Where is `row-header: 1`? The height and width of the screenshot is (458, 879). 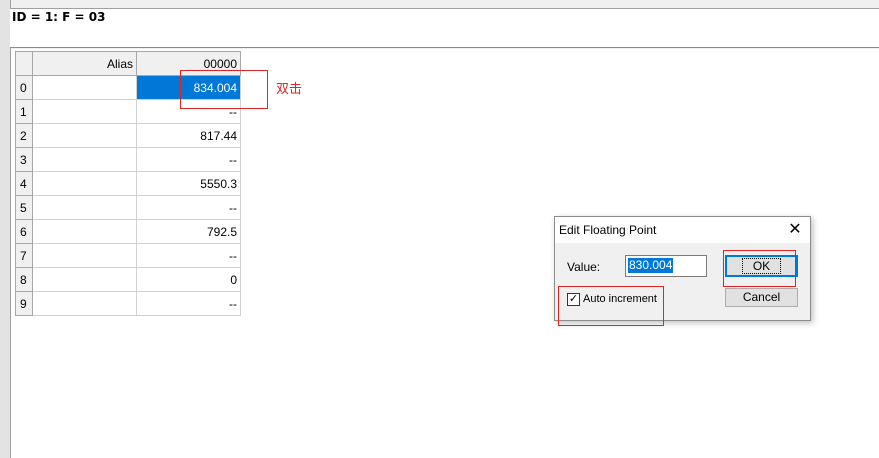 row-header: 1 is located at coordinates (24, 111).